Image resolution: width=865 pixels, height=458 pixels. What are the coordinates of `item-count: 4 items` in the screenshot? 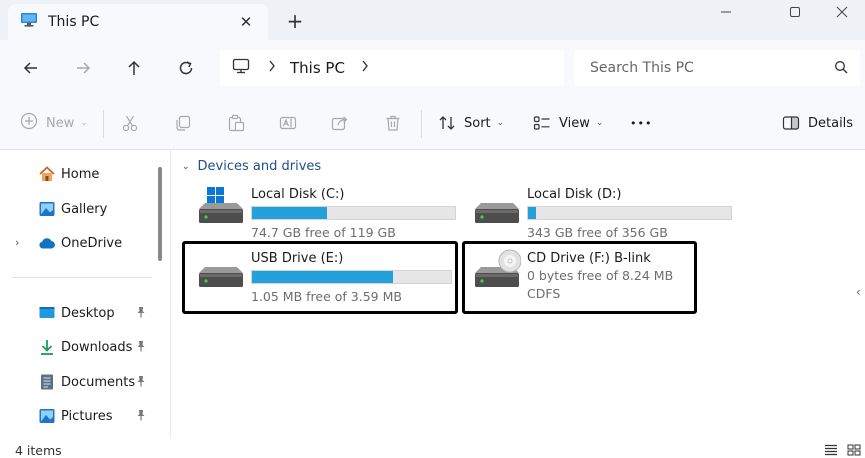 It's located at (38, 450).